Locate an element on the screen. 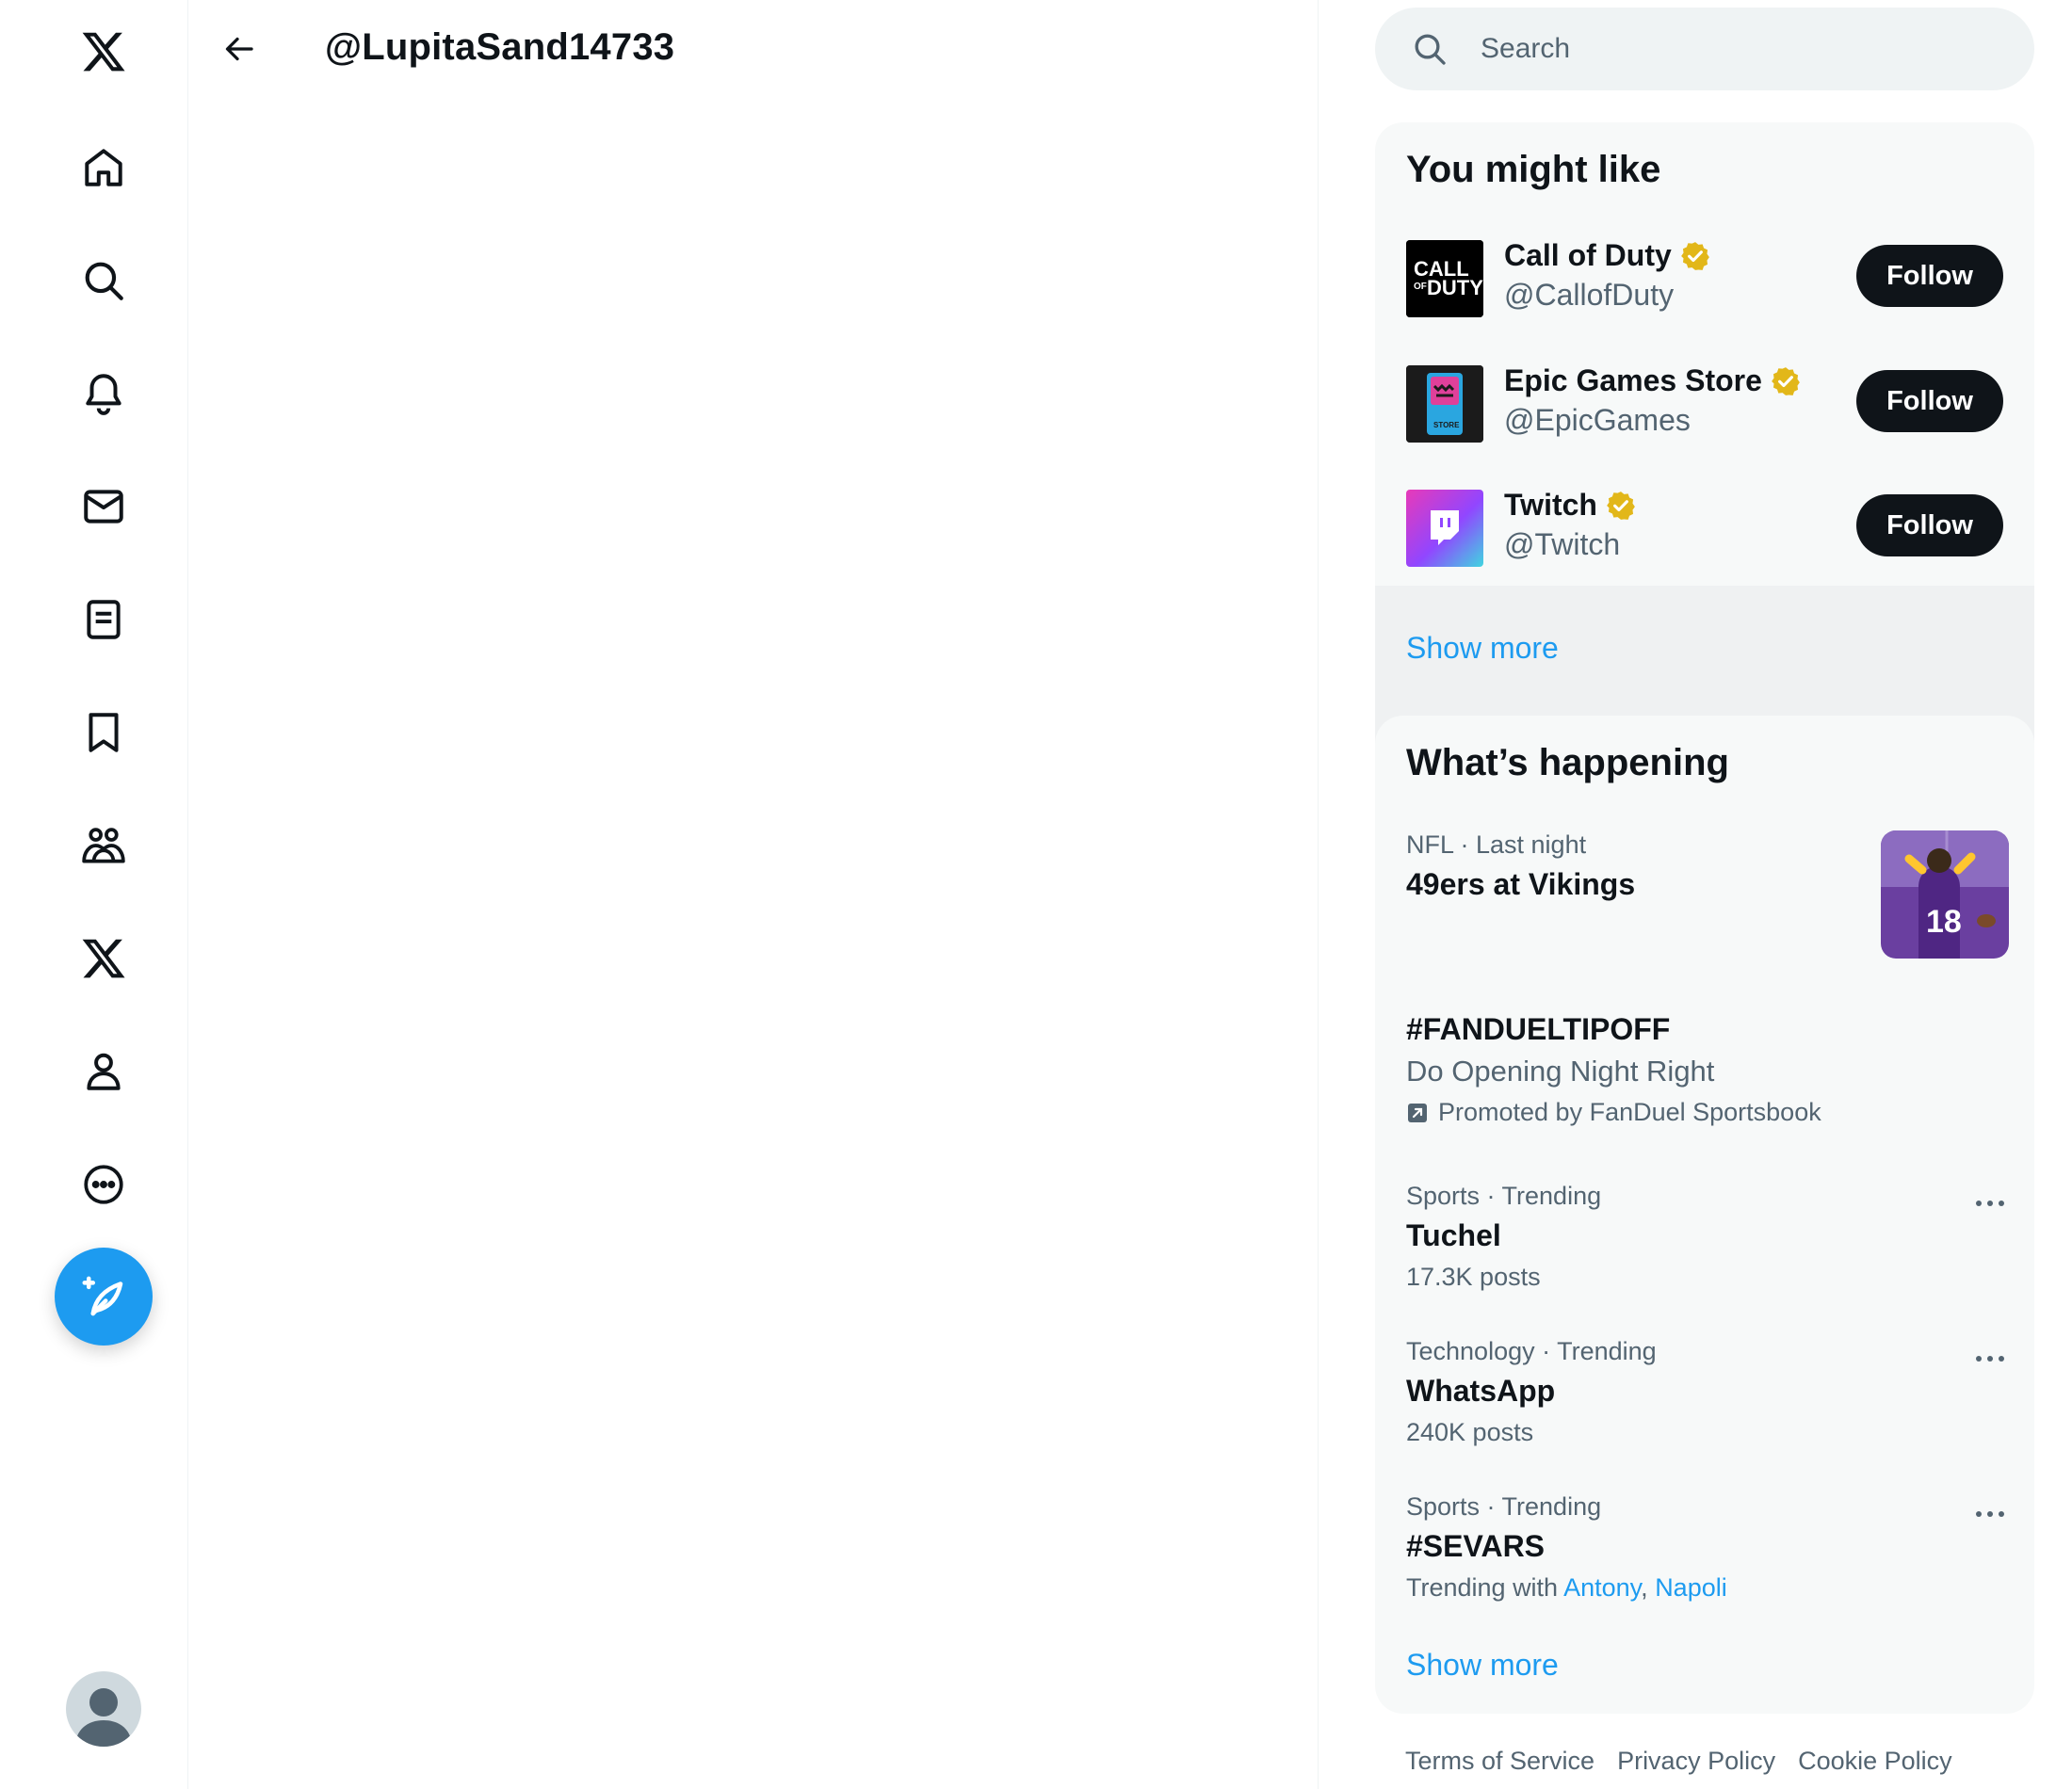  promoted-icon is located at coordinates (1417, 1112).